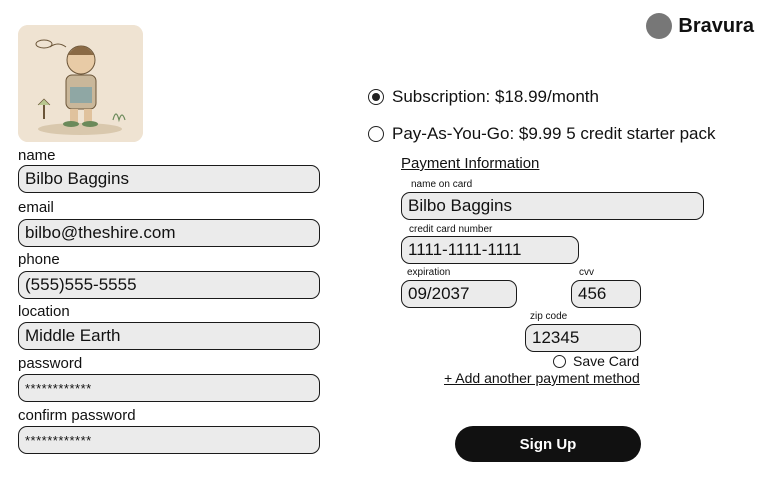 This screenshot has height=502, width=776. I want to click on payment-information-title: Payment Information, so click(470, 163).